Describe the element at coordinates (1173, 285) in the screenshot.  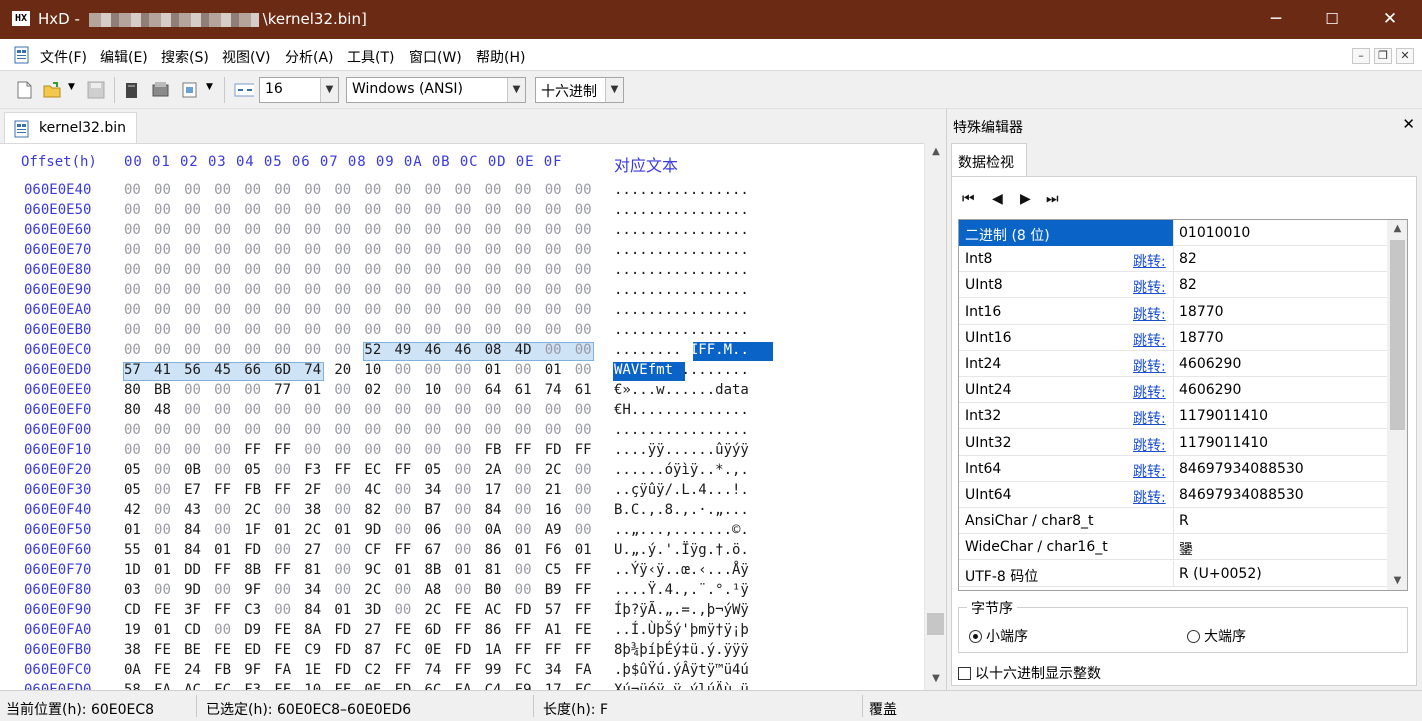
I see `inspector-row: UInt8 跳转: 82` at that location.